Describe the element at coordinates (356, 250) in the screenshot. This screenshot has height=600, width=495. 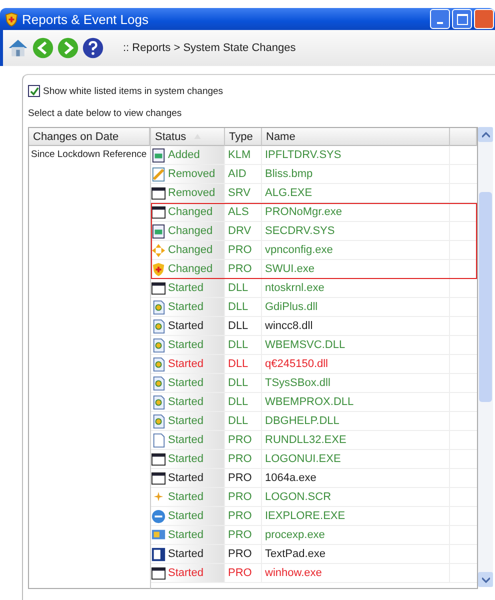
I see `name-cell: vpnconfig.exe` at that location.